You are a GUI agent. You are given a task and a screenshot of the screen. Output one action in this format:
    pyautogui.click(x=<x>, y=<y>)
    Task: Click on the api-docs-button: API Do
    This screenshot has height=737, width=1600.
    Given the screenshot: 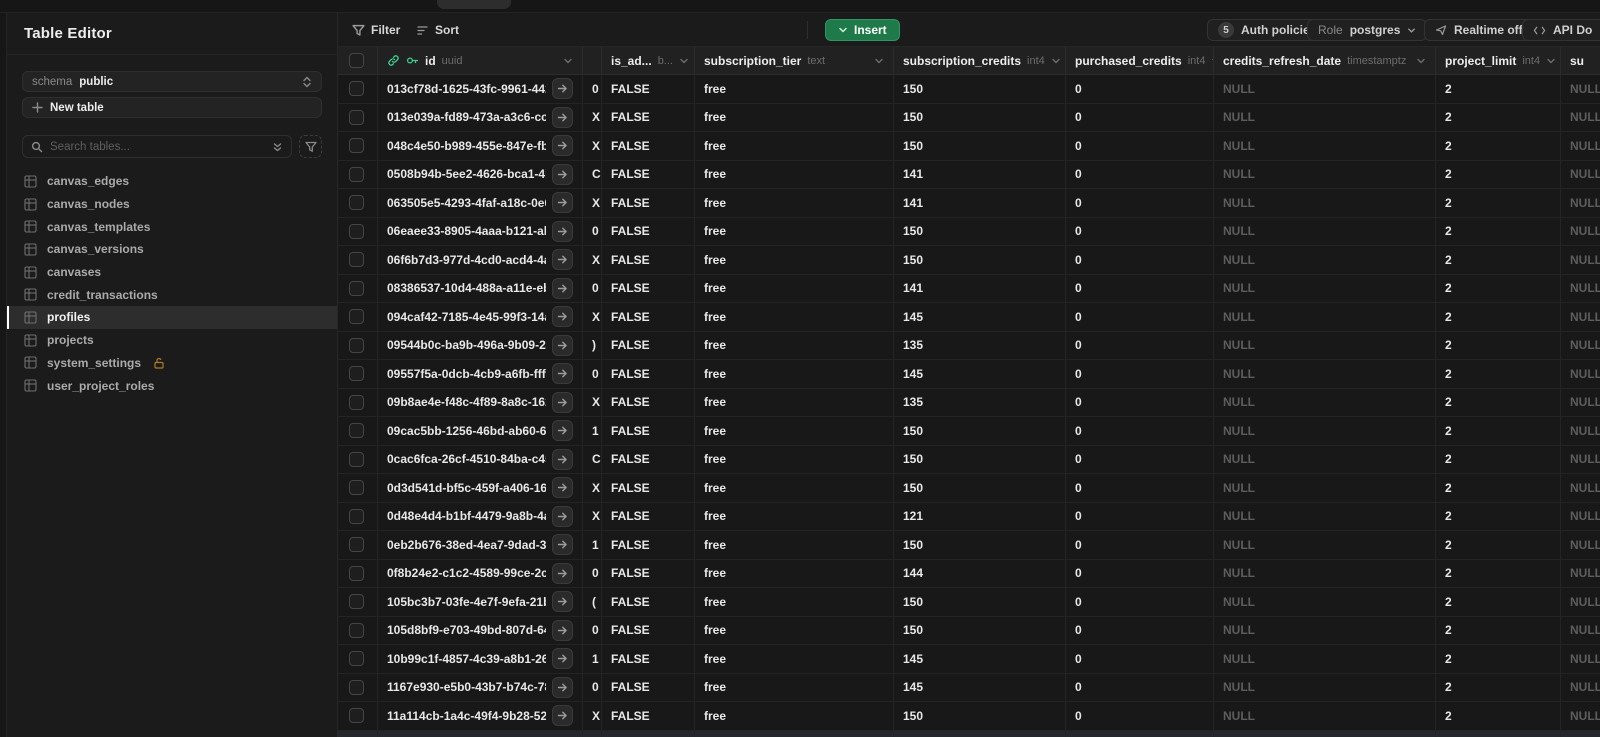 What is the action you would take?
    pyautogui.click(x=1561, y=30)
    